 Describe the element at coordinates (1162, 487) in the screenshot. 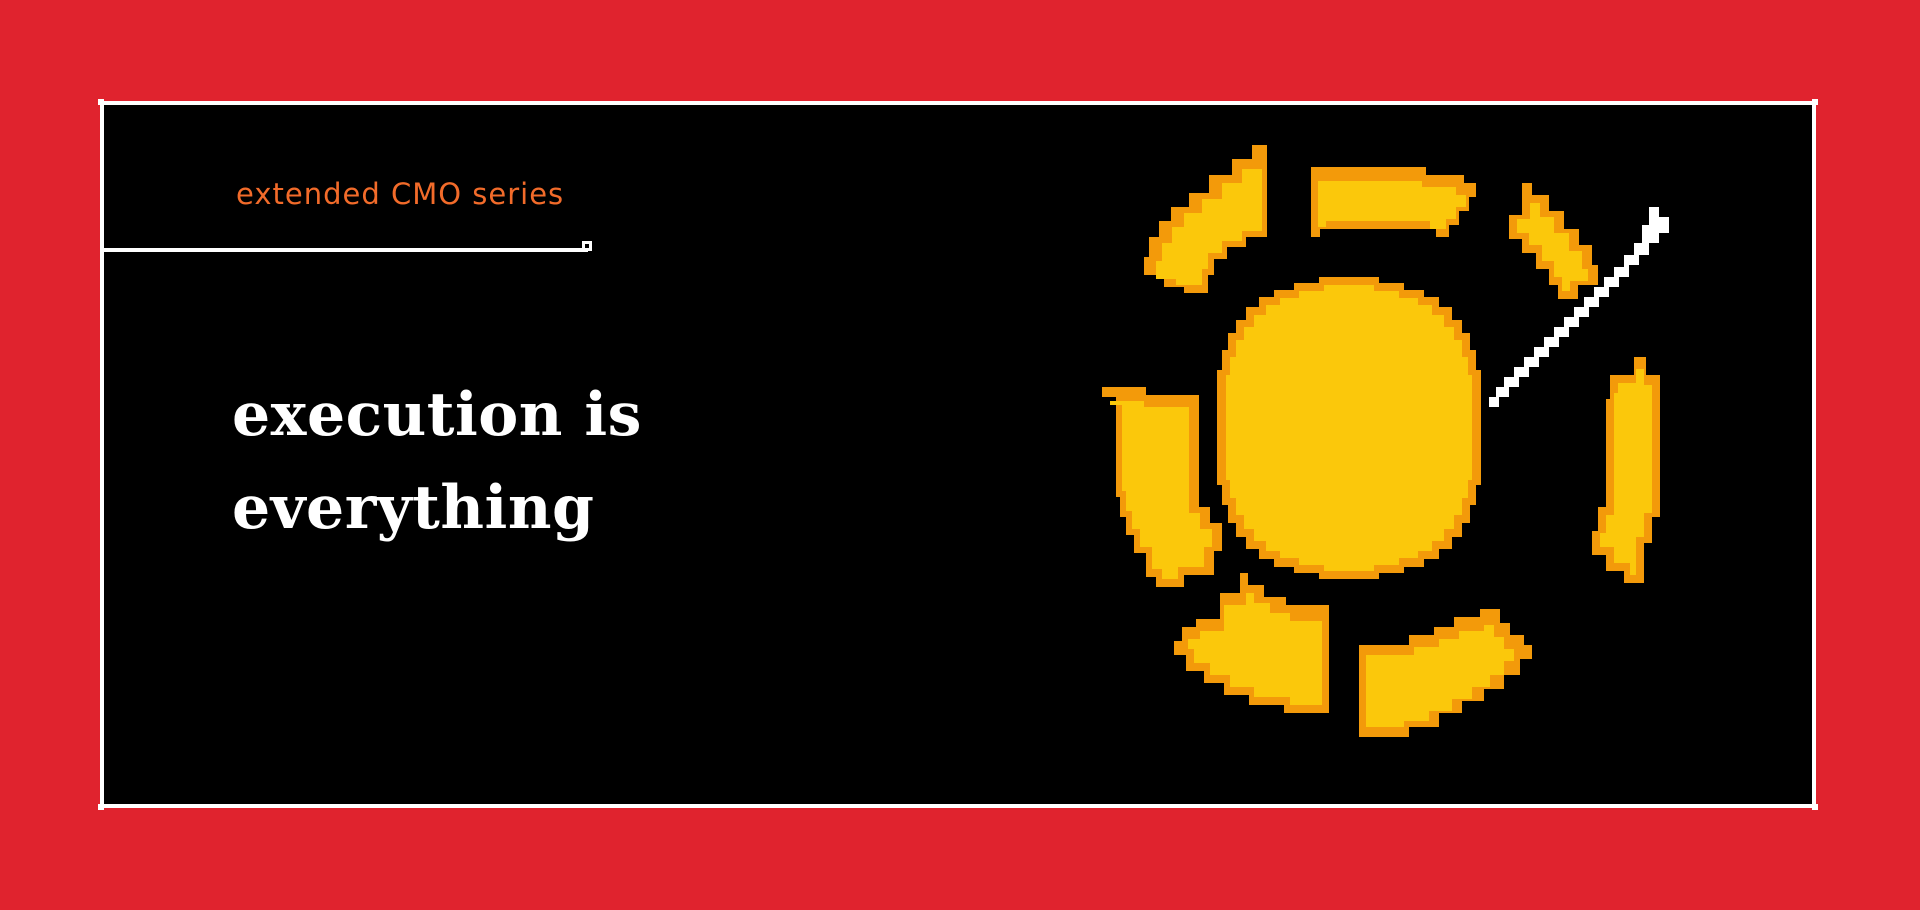

I see `sun-ray-left` at that location.